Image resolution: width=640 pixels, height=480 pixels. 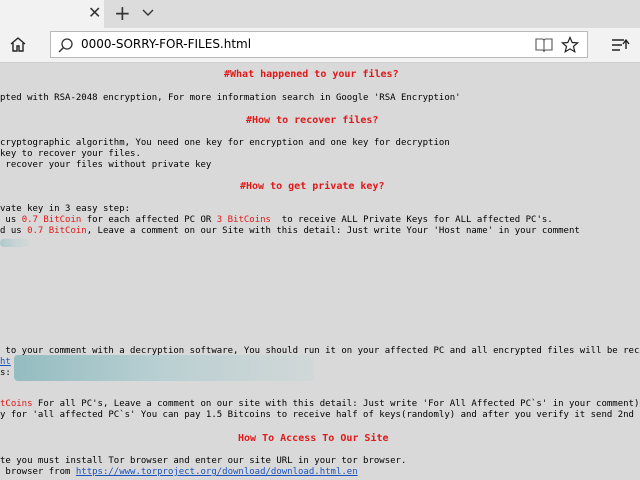 I want to click on heading-how-to-recover: #How to recover files?, so click(x=312, y=120).